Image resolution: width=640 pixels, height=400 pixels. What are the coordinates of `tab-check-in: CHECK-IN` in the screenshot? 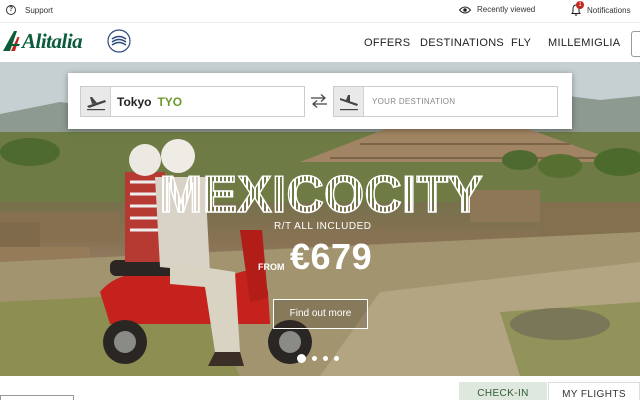 It's located at (503, 391).